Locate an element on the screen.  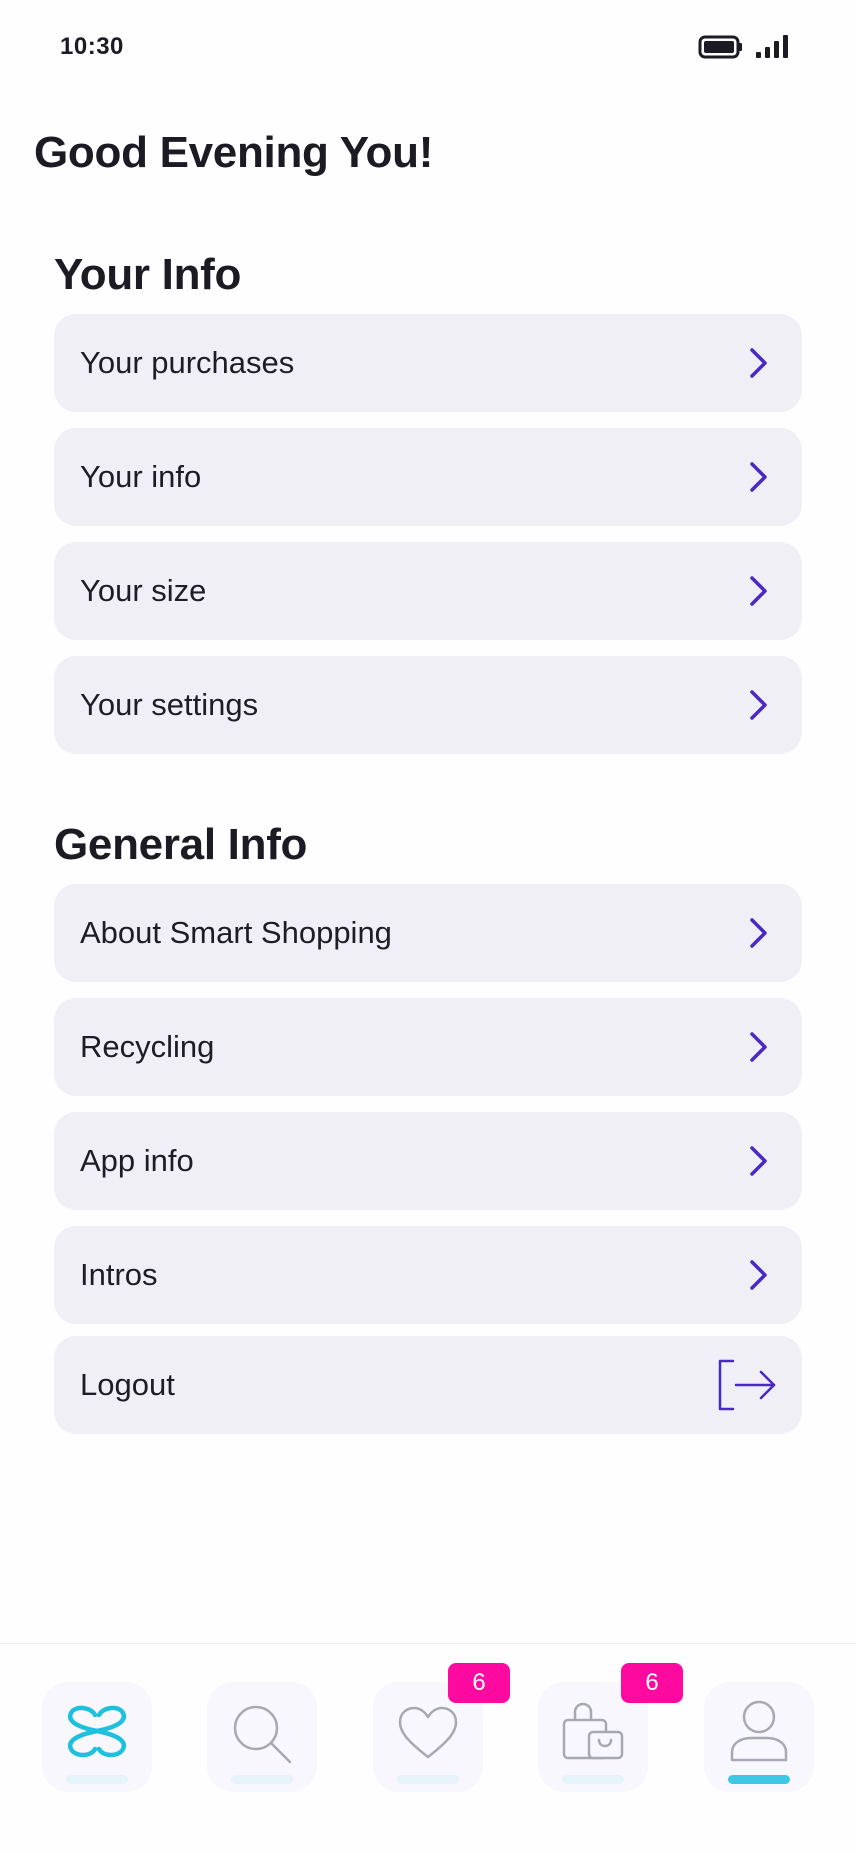
menu-item-label: Your size is located at coordinates (143, 590).